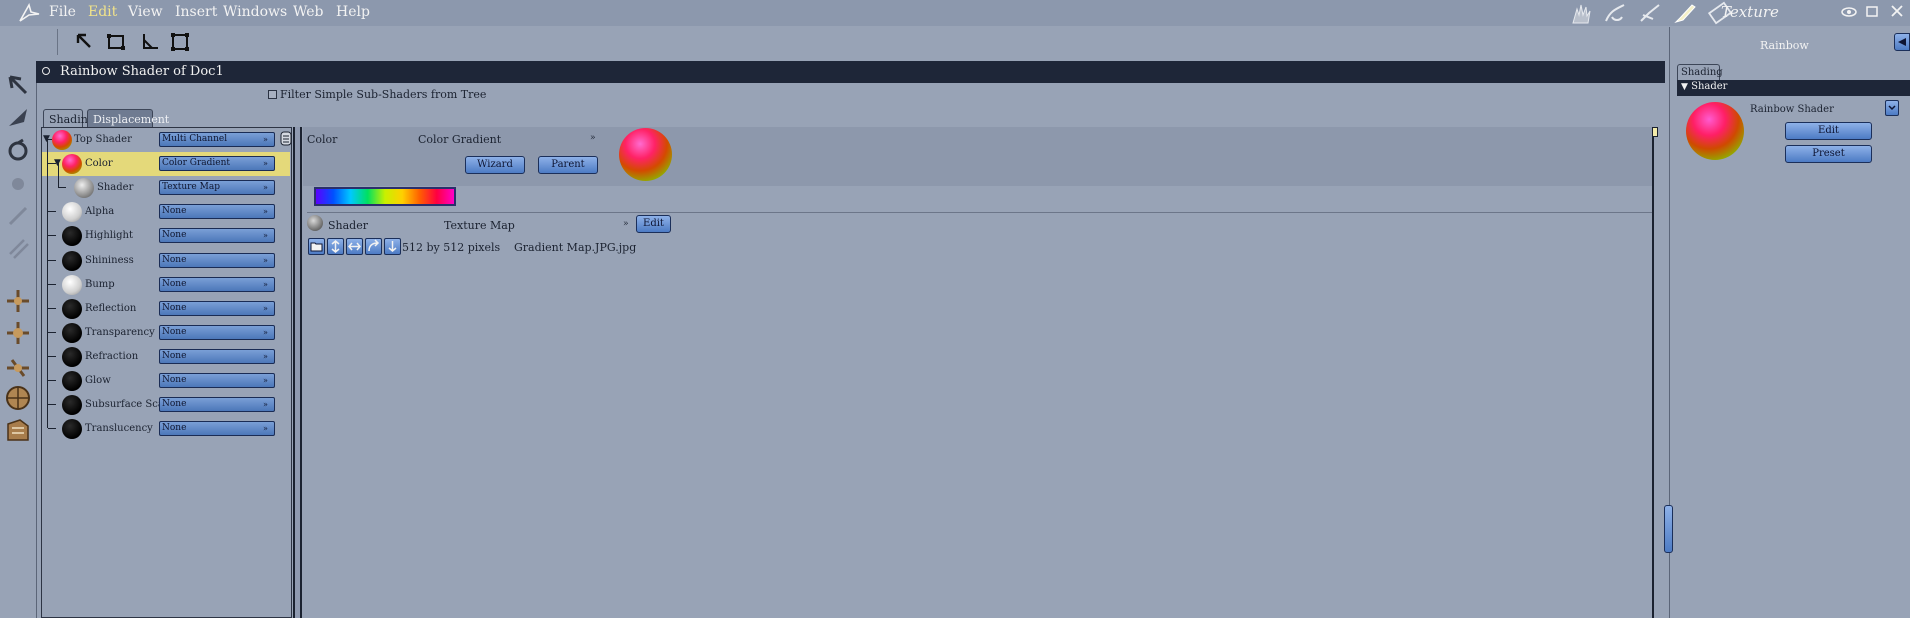  I want to click on right-preset-button: Preset, so click(1828, 154).